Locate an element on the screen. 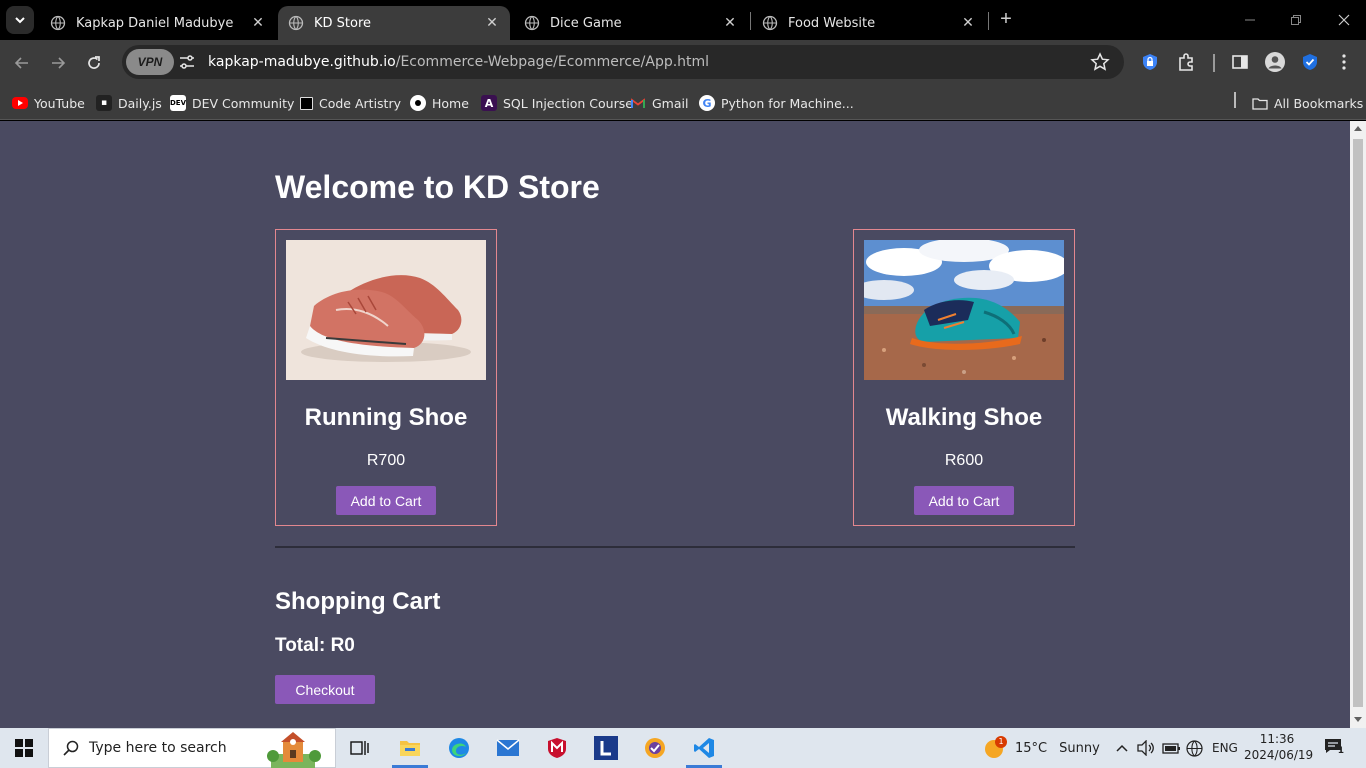  bookmarks-separator is located at coordinates (1235, 100).